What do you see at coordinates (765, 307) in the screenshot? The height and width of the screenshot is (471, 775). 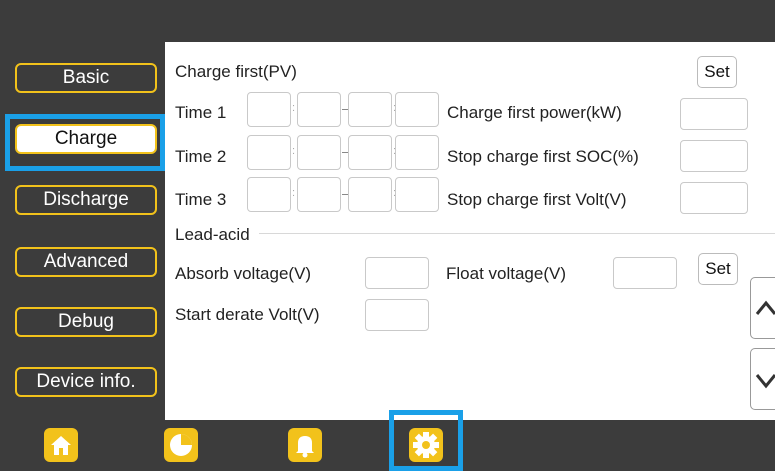 I see `chevron-up-icon` at bounding box center [765, 307].